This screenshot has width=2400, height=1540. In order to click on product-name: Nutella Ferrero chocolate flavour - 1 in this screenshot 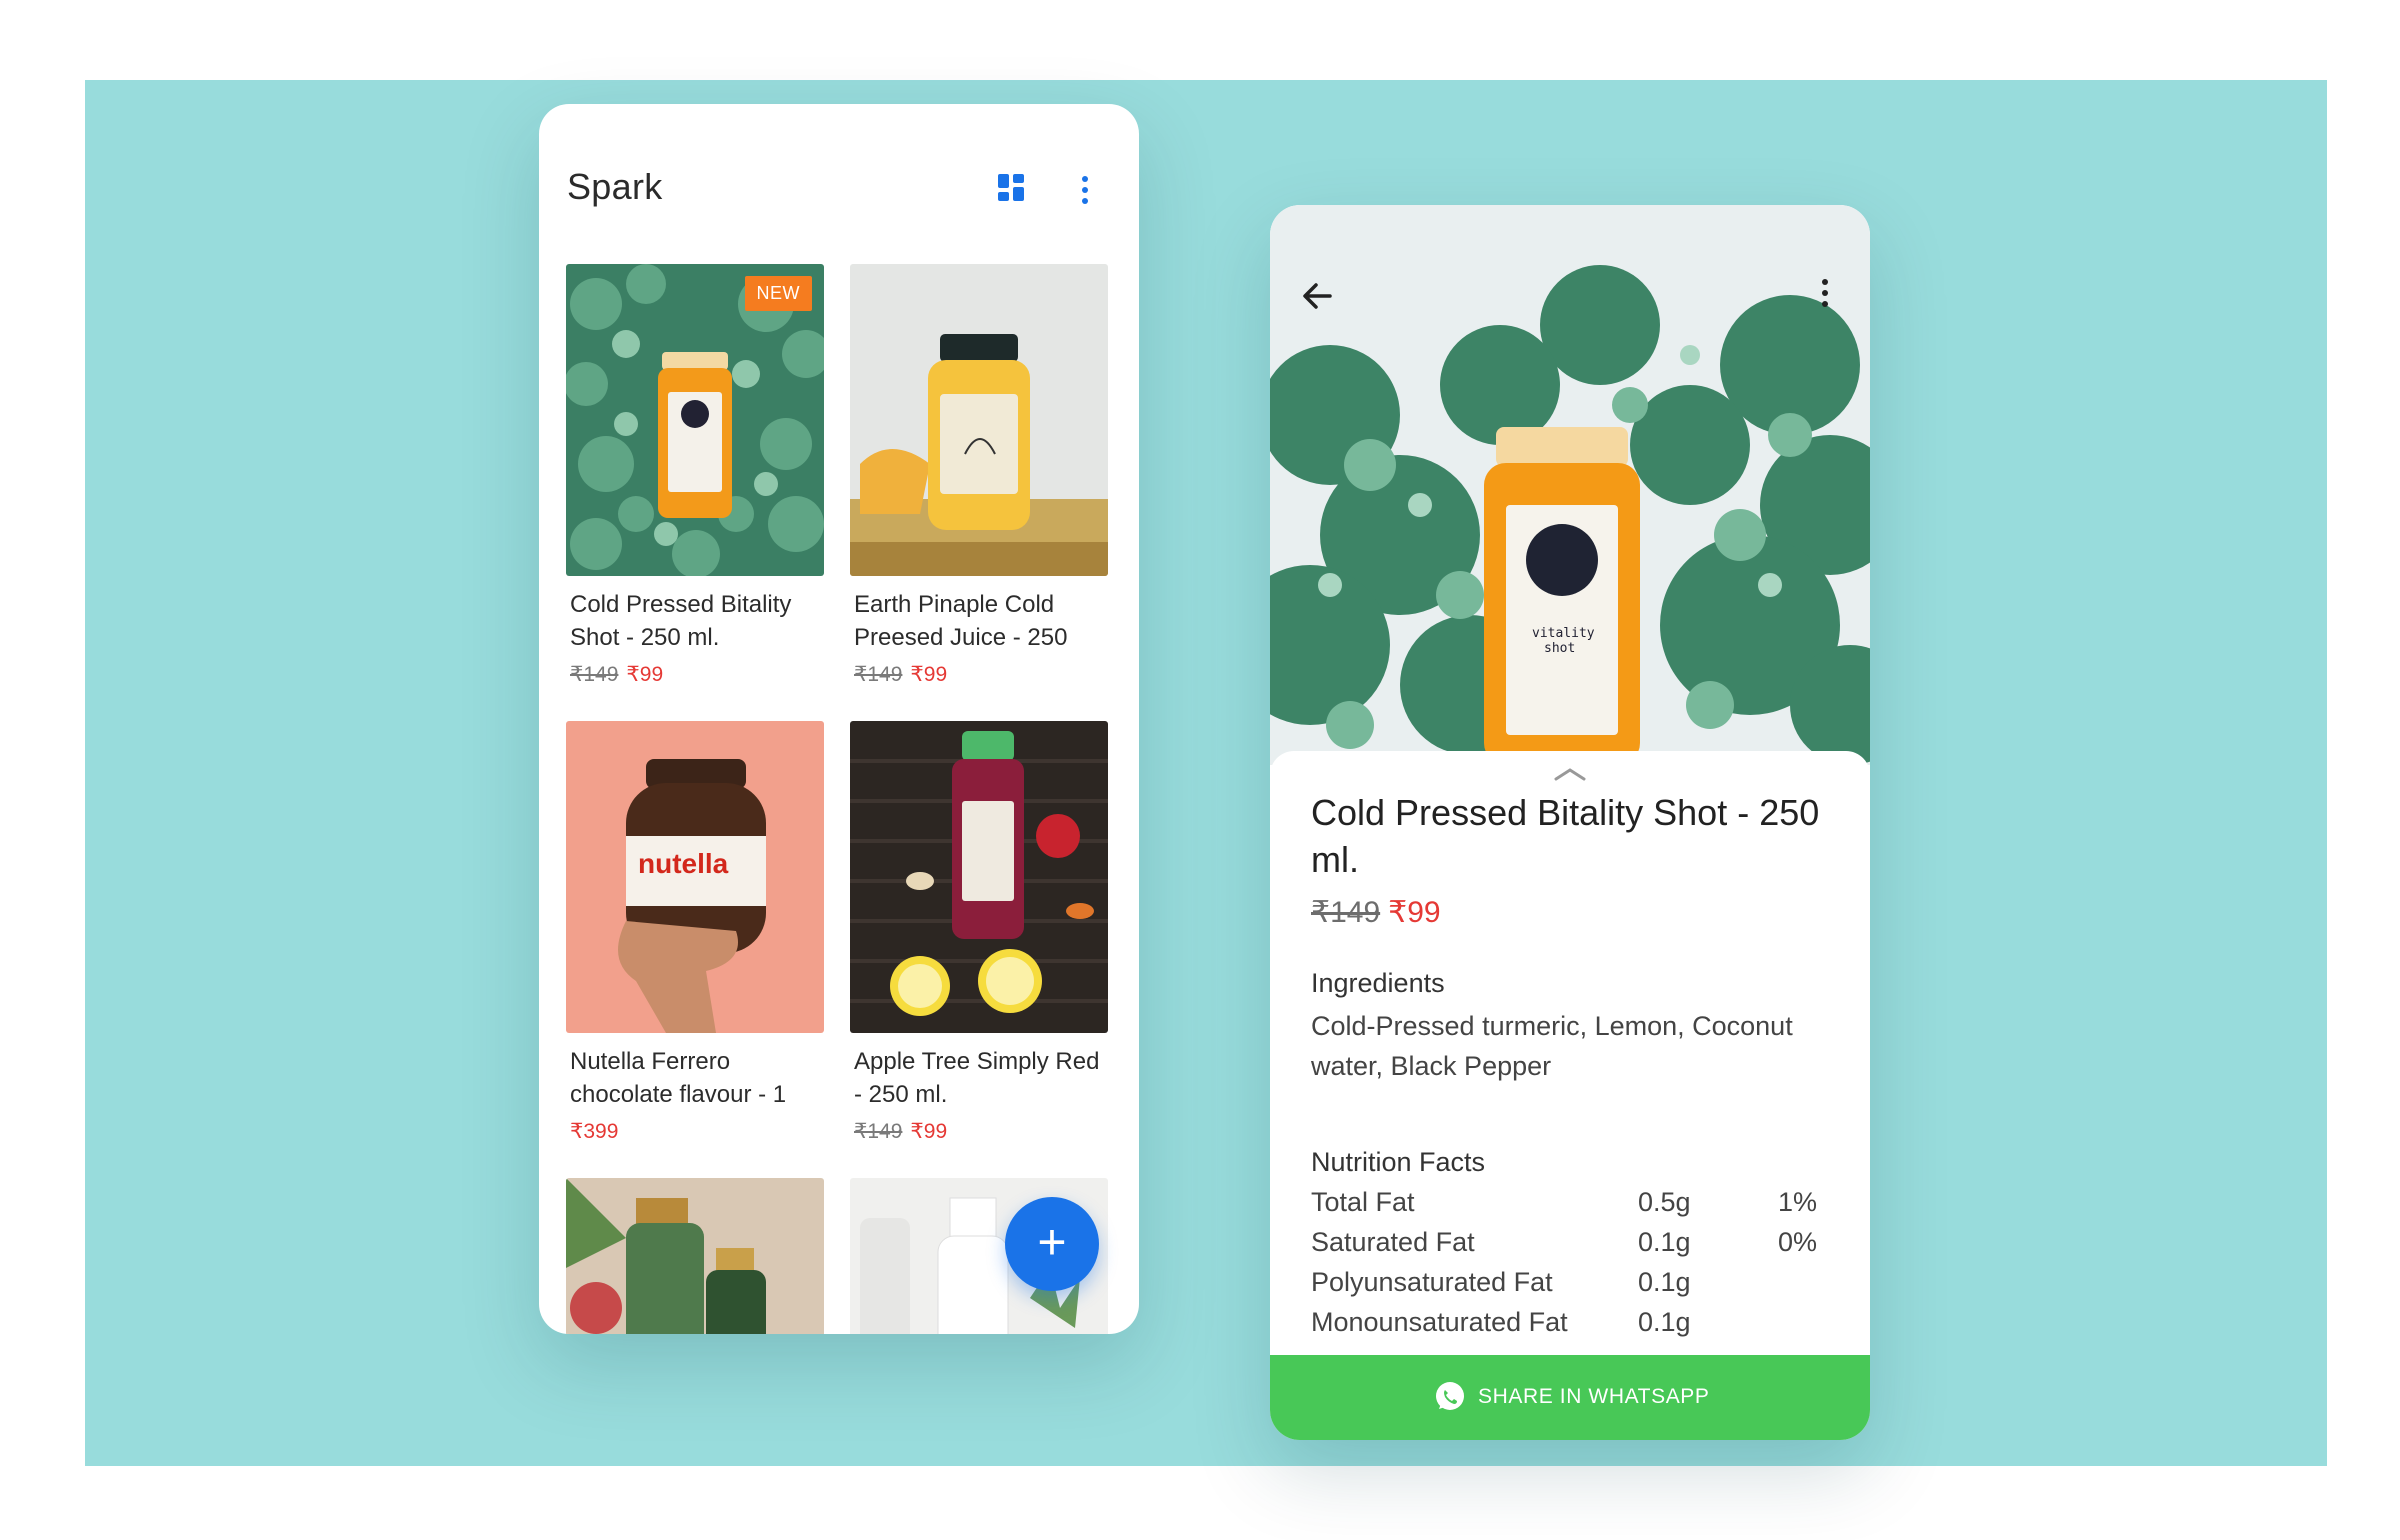, I will do `click(678, 1078)`.